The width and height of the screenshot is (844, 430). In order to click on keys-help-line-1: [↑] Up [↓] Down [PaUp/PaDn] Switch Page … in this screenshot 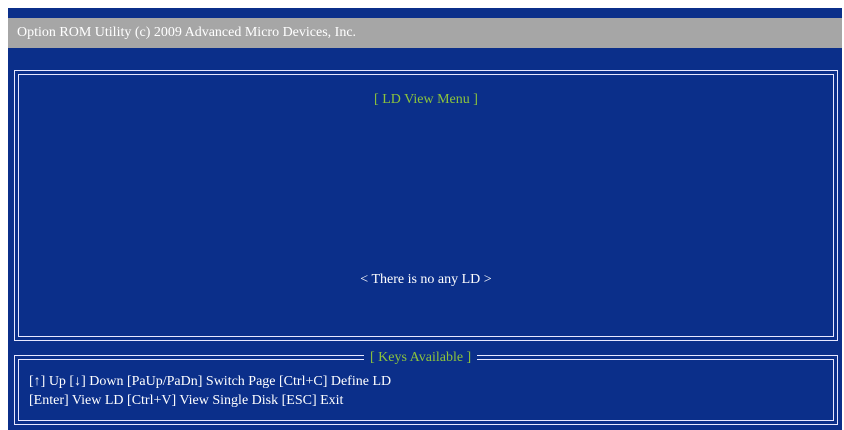, I will do `click(210, 381)`.